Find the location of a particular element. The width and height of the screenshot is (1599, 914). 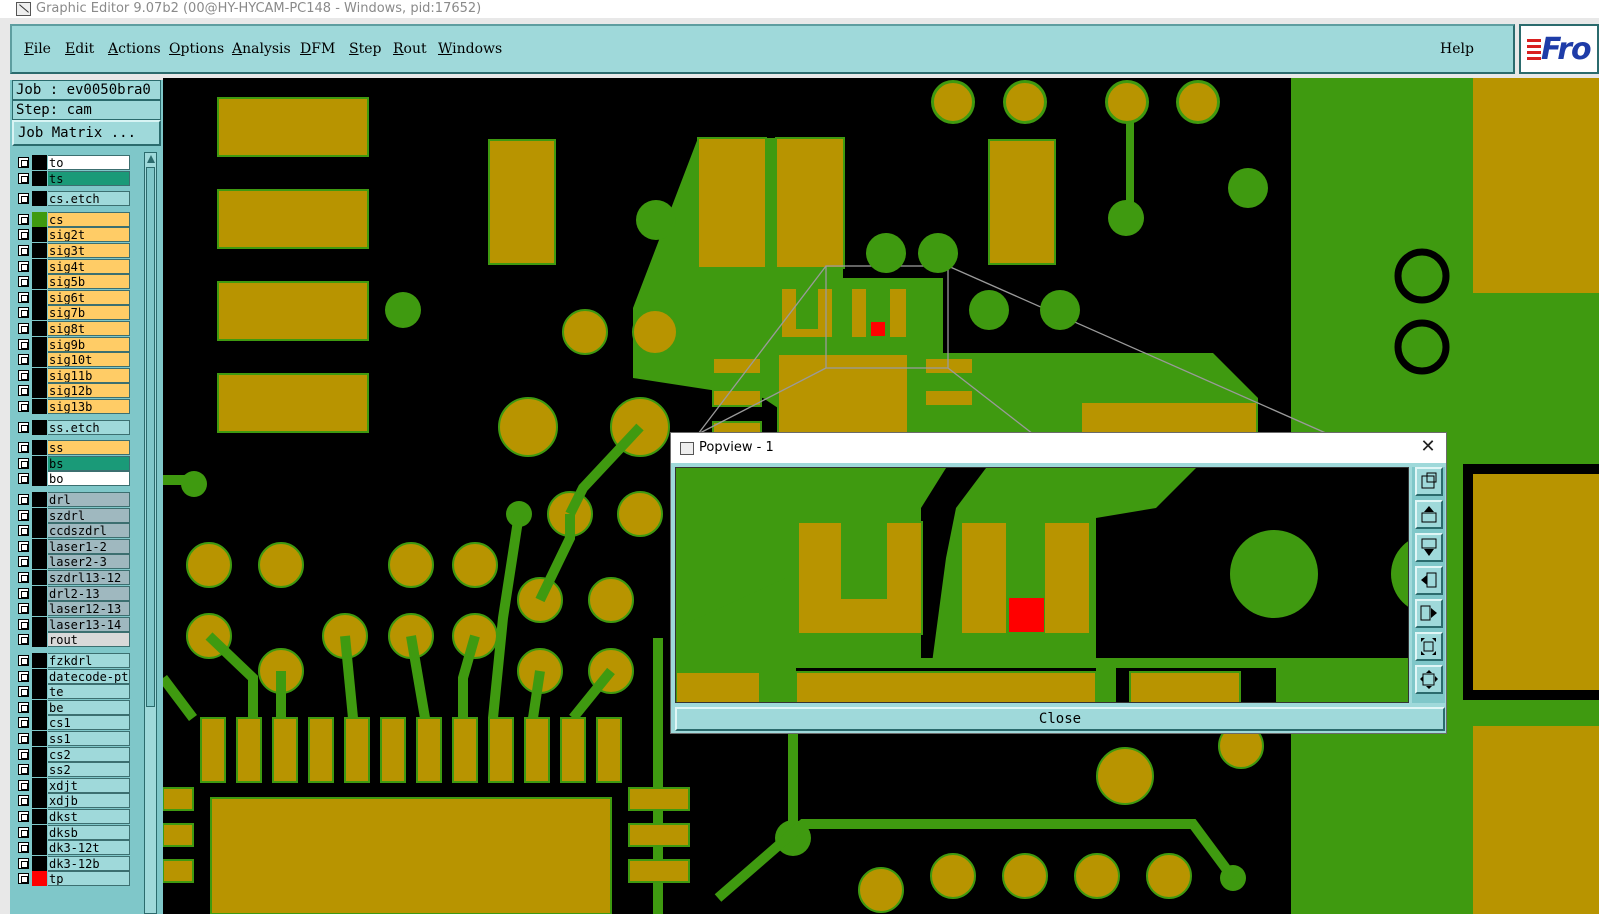

layer-row-szdrl13-12: szdrl13-12 is located at coordinates (72, 577).